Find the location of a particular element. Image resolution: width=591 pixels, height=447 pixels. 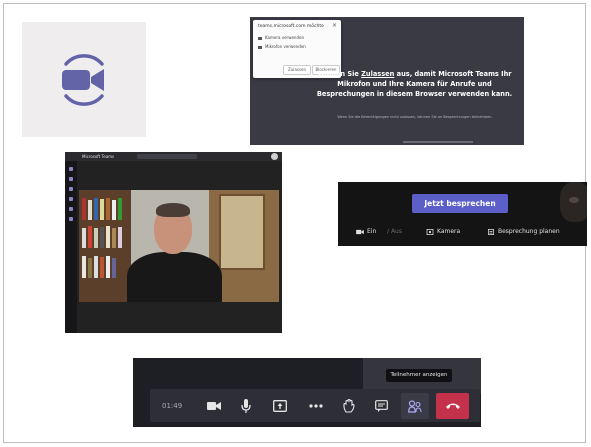

schedule-meeting-button: Besprechung planen is located at coordinates (523, 231).